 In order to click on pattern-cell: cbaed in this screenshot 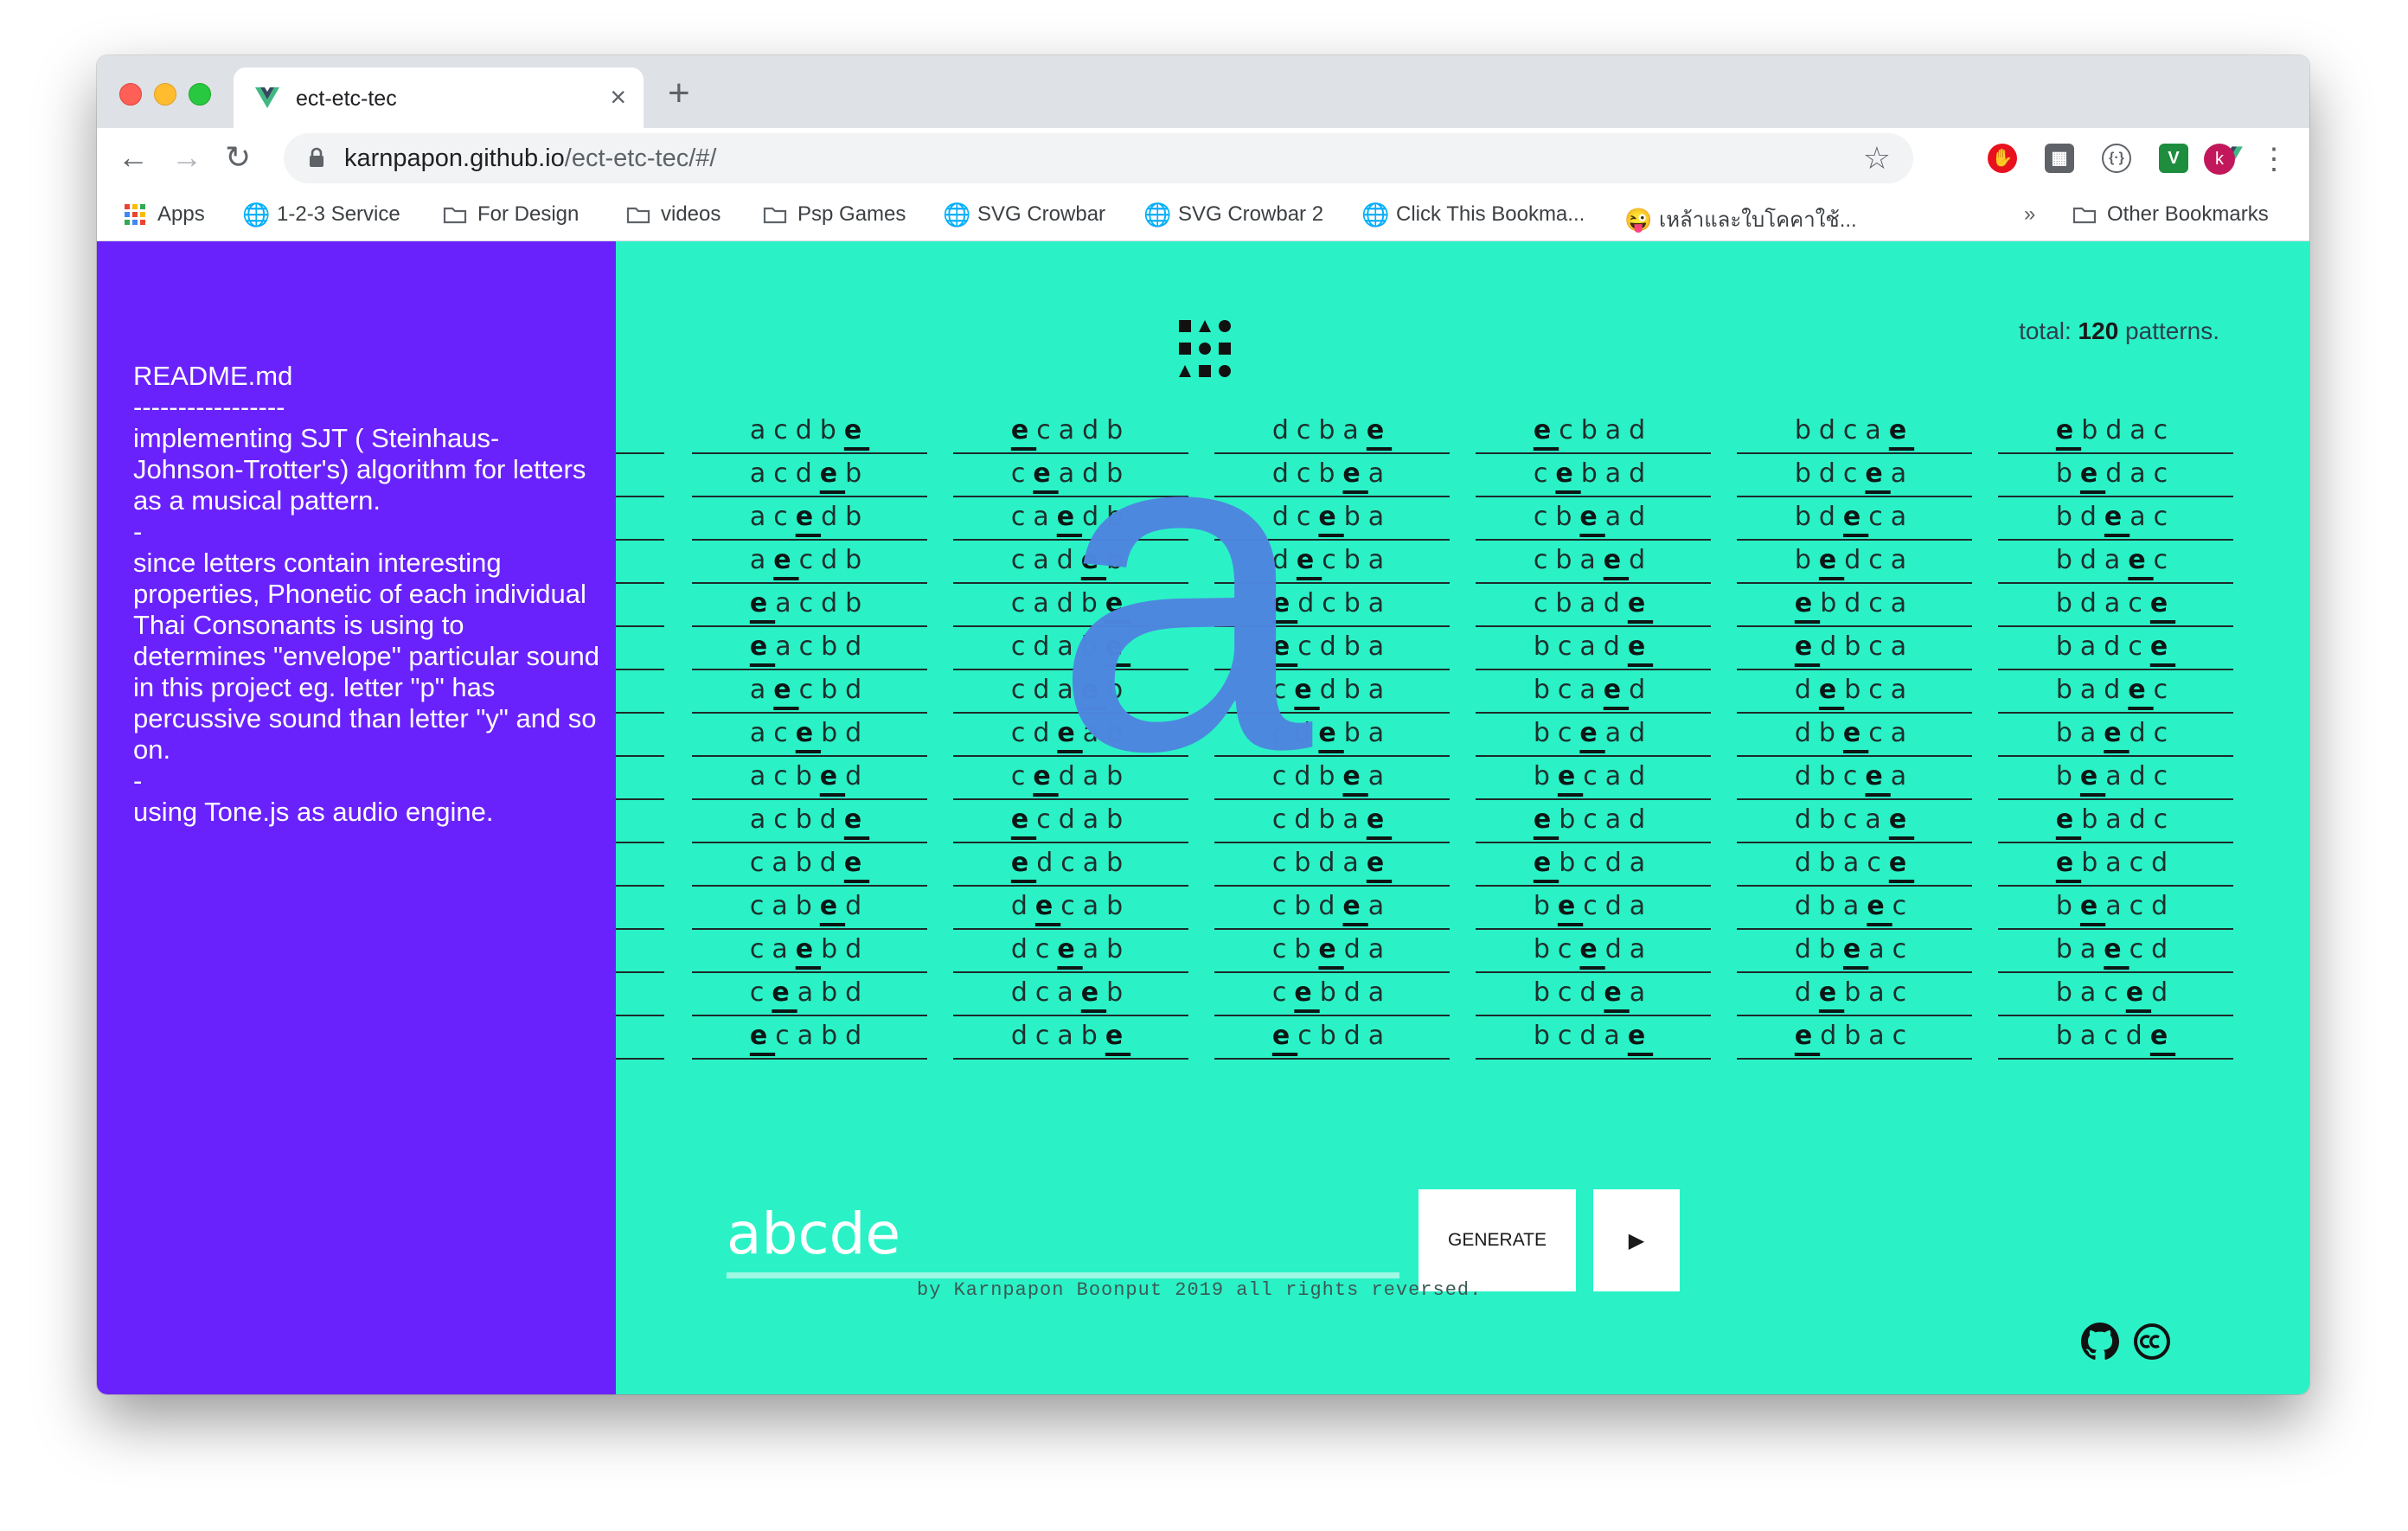, I will do `click(1593, 562)`.